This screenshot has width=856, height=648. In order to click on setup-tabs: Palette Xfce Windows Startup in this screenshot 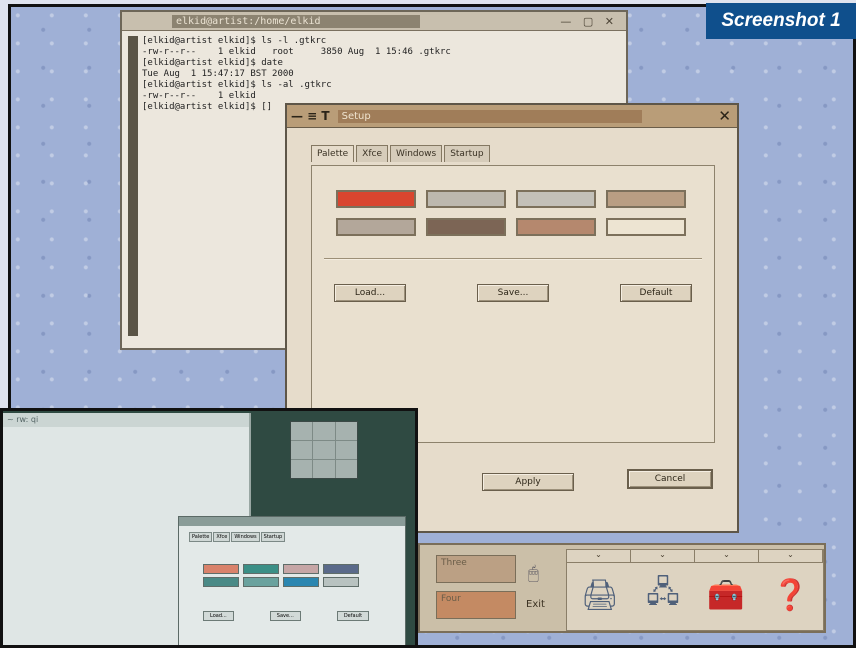, I will do `click(401, 153)`.